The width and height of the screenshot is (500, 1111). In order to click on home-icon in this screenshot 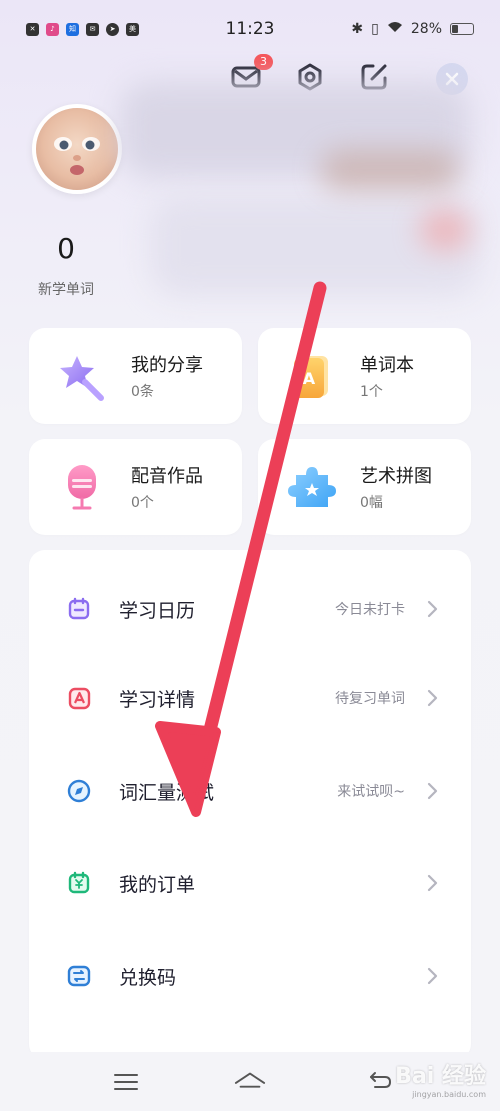, I will do `click(250, 1080)`.